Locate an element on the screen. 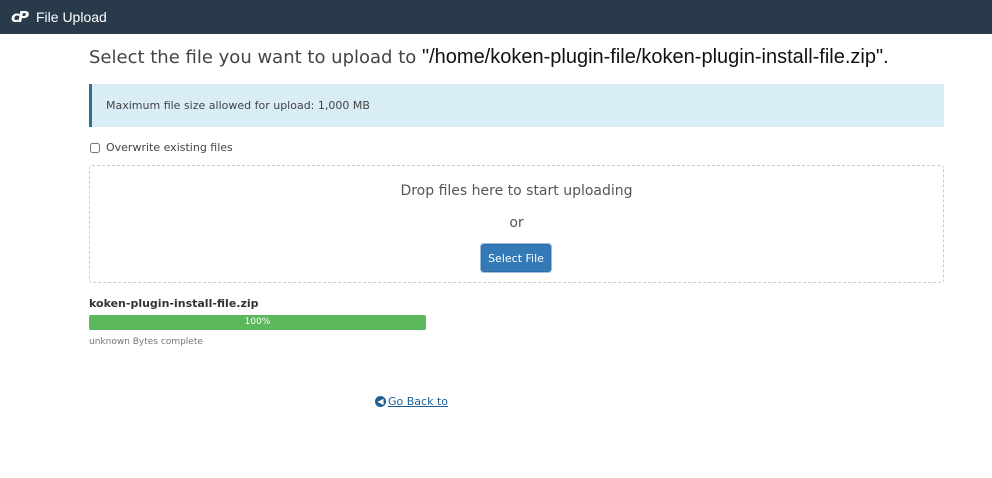  progress-fill: 100% is located at coordinates (257, 322).